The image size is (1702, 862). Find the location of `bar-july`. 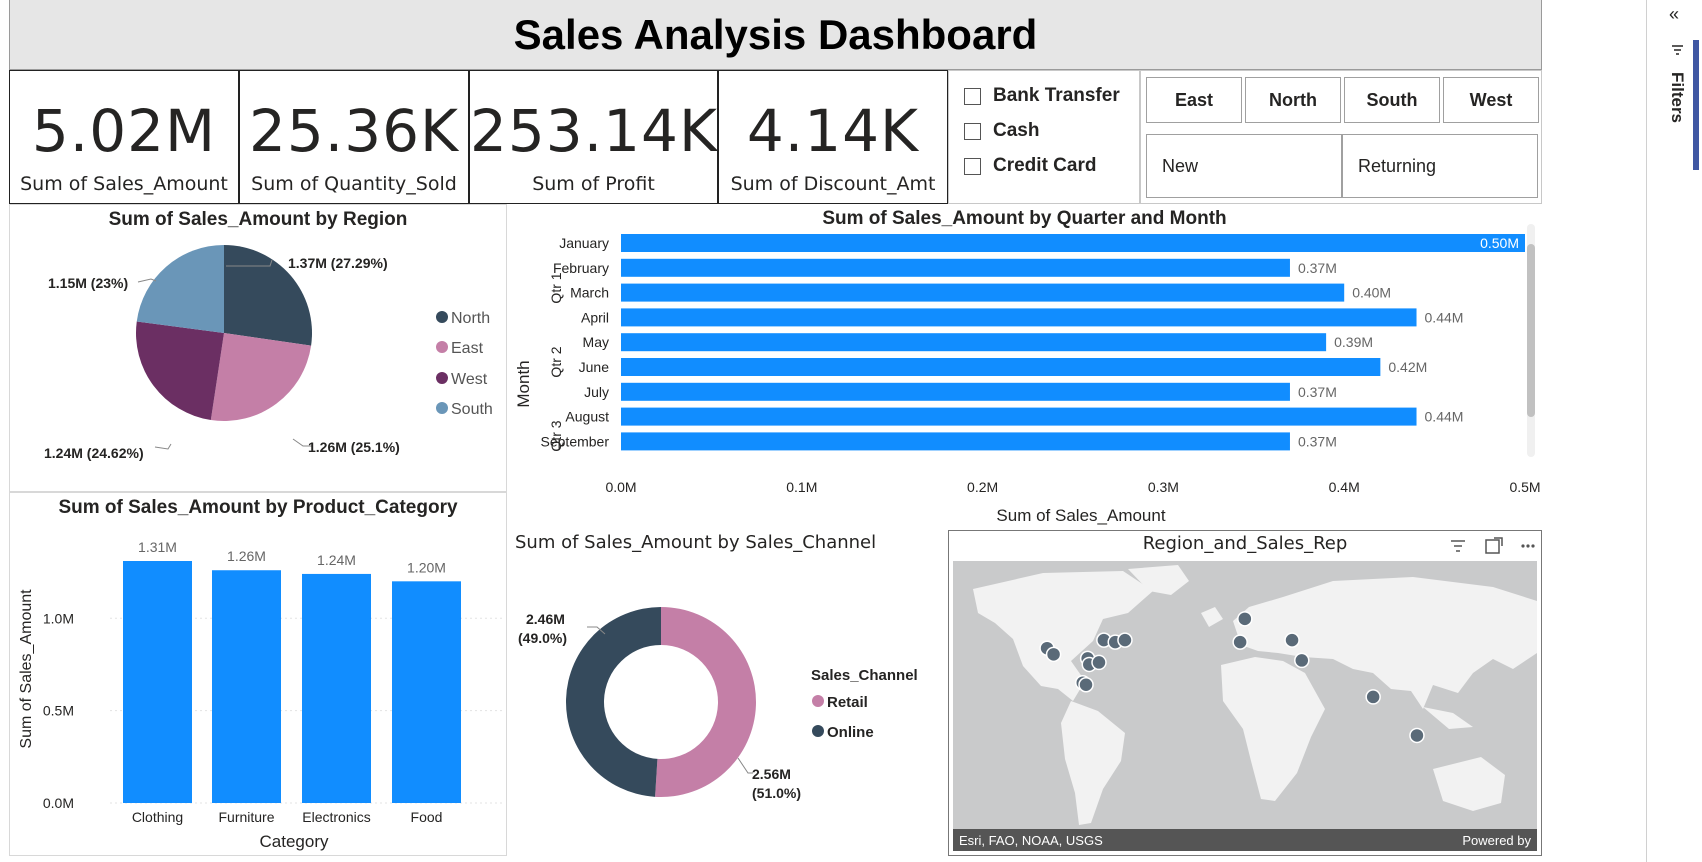

bar-july is located at coordinates (955, 391).